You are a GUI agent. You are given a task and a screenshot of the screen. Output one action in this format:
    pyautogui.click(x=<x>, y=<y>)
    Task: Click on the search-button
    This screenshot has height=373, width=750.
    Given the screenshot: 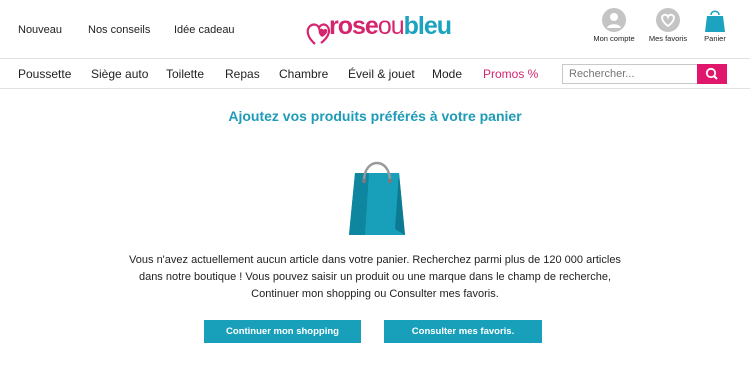 What is the action you would take?
    pyautogui.click(x=712, y=74)
    